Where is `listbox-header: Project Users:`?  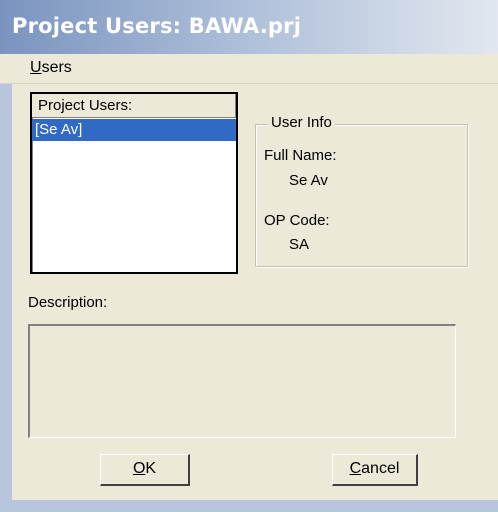
listbox-header: Project Users: is located at coordinates (134, 106).